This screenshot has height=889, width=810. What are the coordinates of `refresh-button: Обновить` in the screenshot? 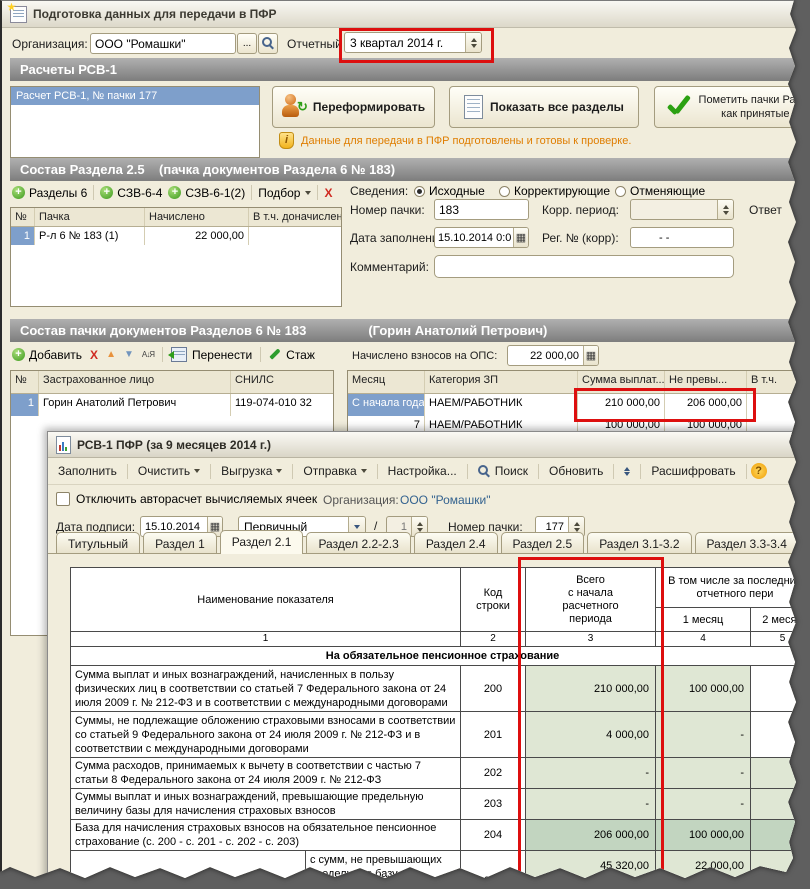 It's located at (576, 471).